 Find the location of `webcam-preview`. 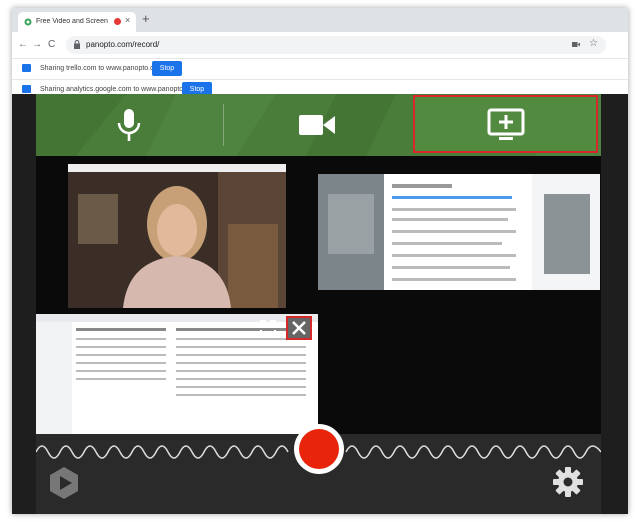

webcam-preview is located at coordinates (177, 236).